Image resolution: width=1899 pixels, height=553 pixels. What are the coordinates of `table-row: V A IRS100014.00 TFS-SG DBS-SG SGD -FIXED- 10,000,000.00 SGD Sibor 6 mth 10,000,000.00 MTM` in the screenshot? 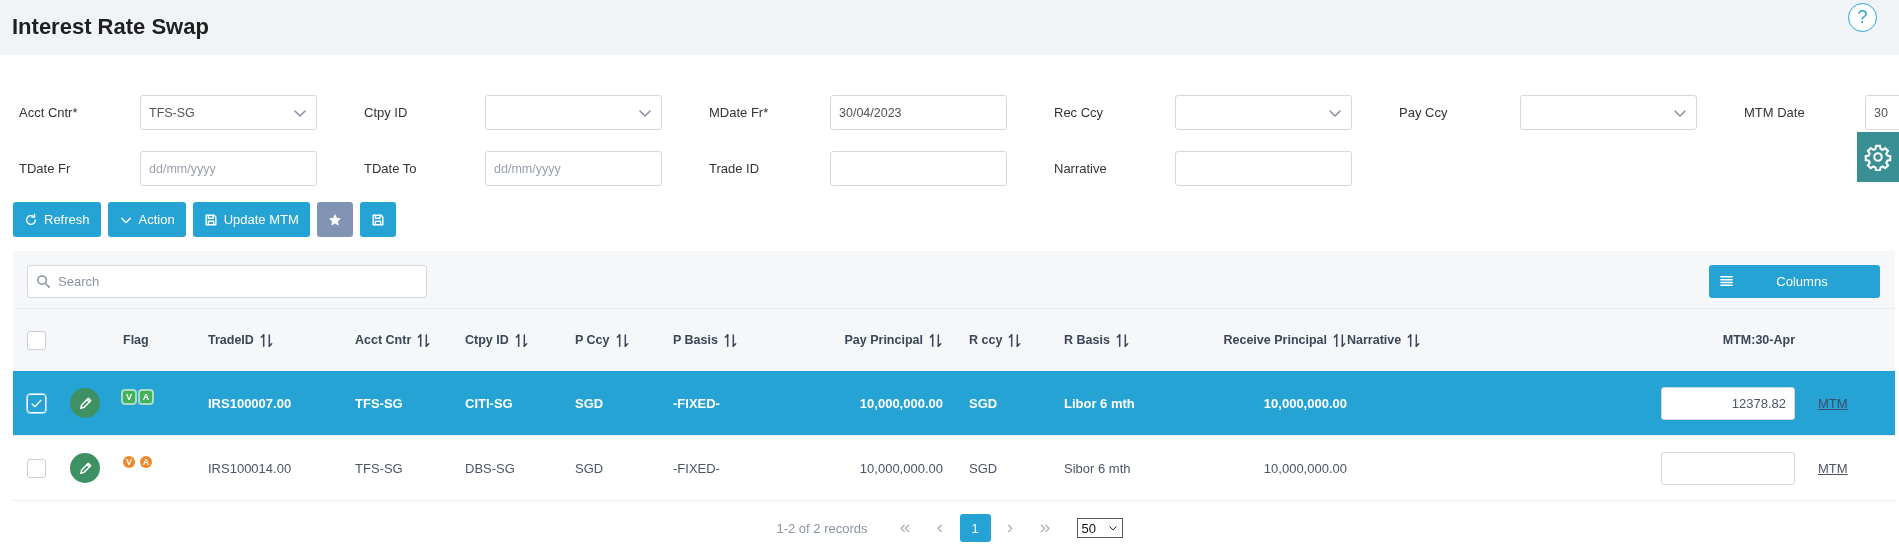 It's located at (954, 468).